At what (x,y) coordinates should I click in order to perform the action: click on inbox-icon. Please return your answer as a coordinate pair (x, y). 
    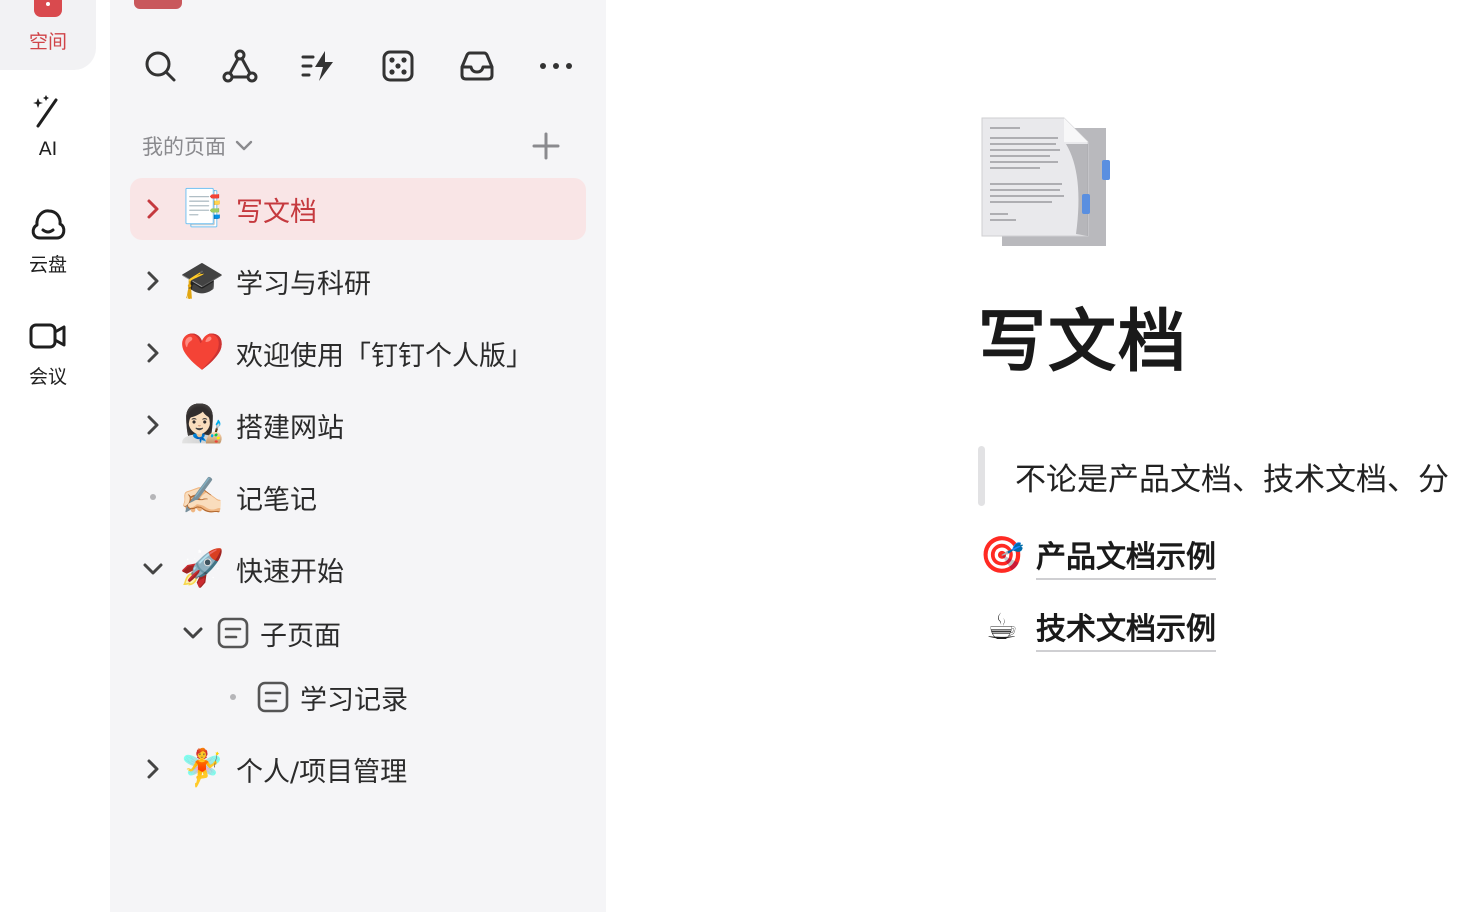
    Looking at the image, I should click on (477, 66).